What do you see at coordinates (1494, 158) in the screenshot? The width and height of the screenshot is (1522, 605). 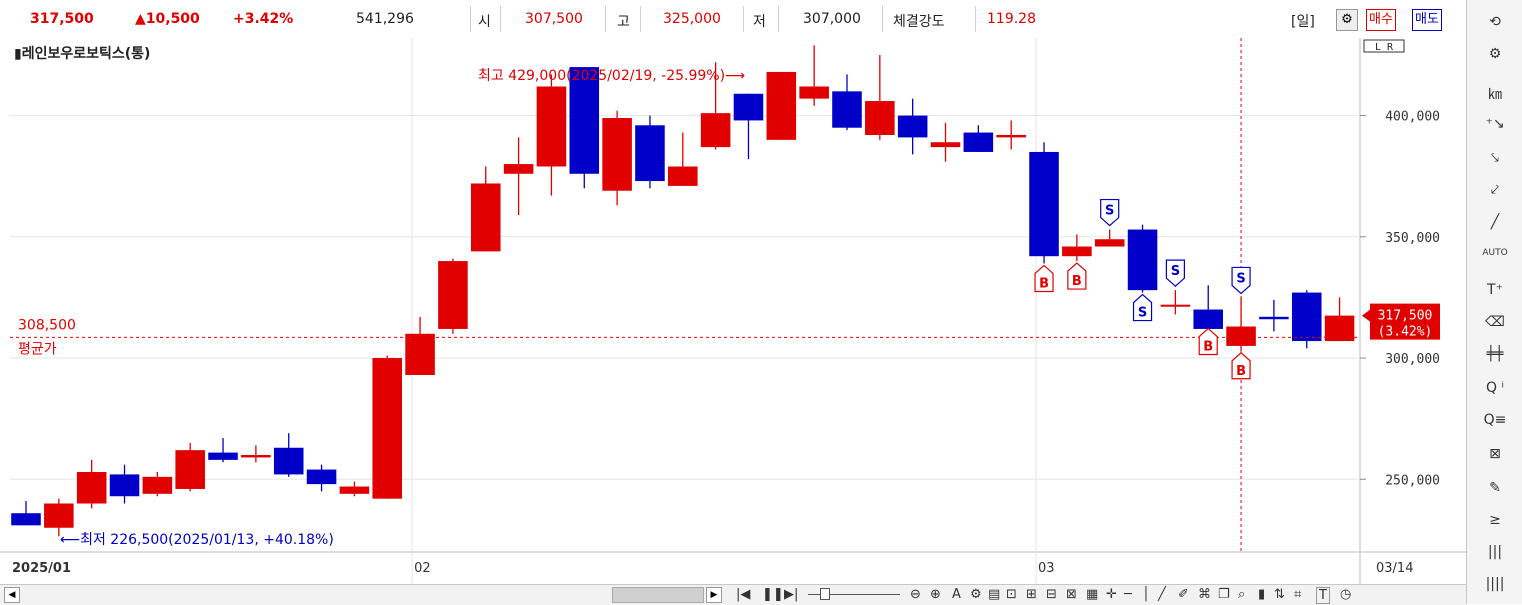 I see `draw-down-icon: ⤥` at bounding box center [1494, 158].